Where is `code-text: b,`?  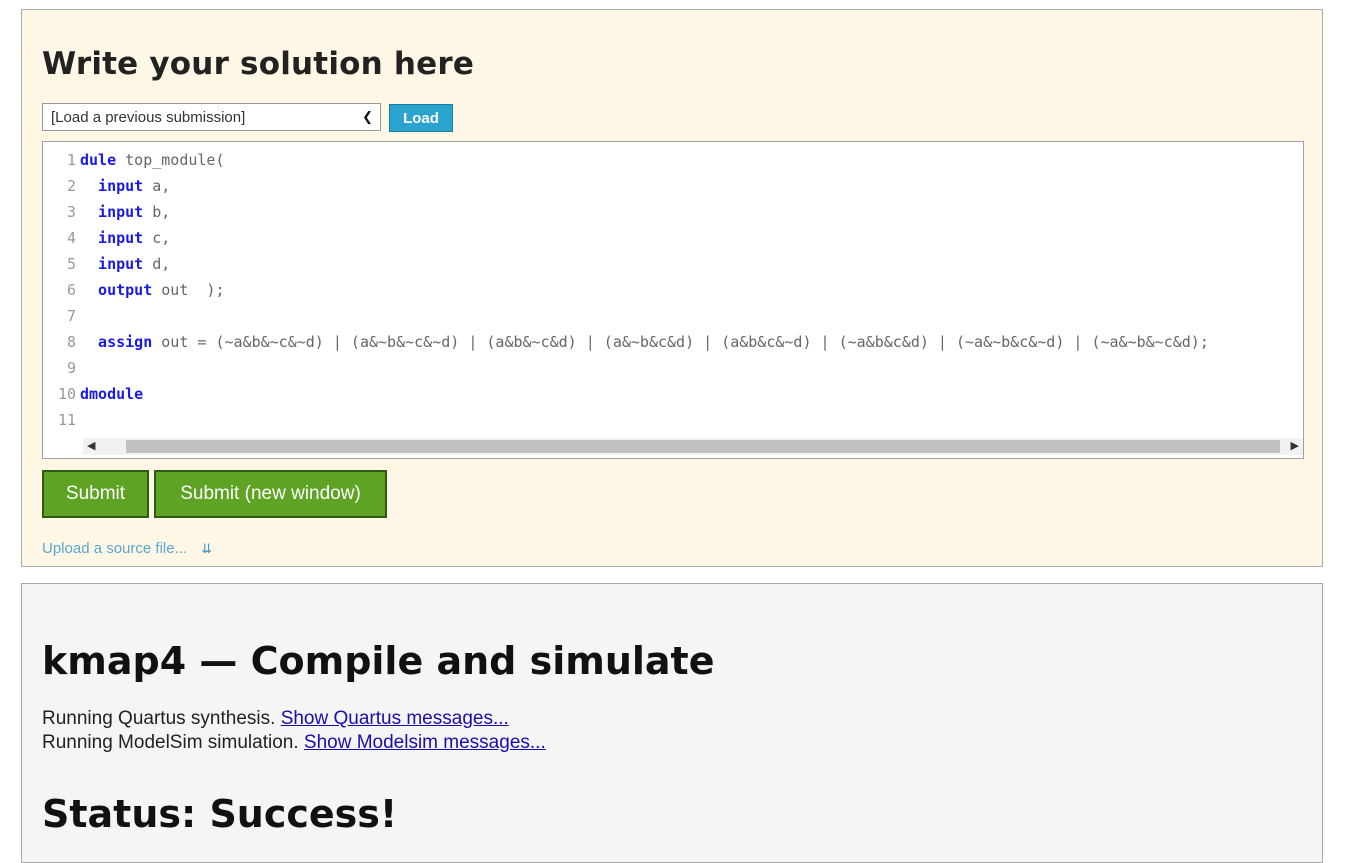
code-text: b, is located at coordinates (157, 212).